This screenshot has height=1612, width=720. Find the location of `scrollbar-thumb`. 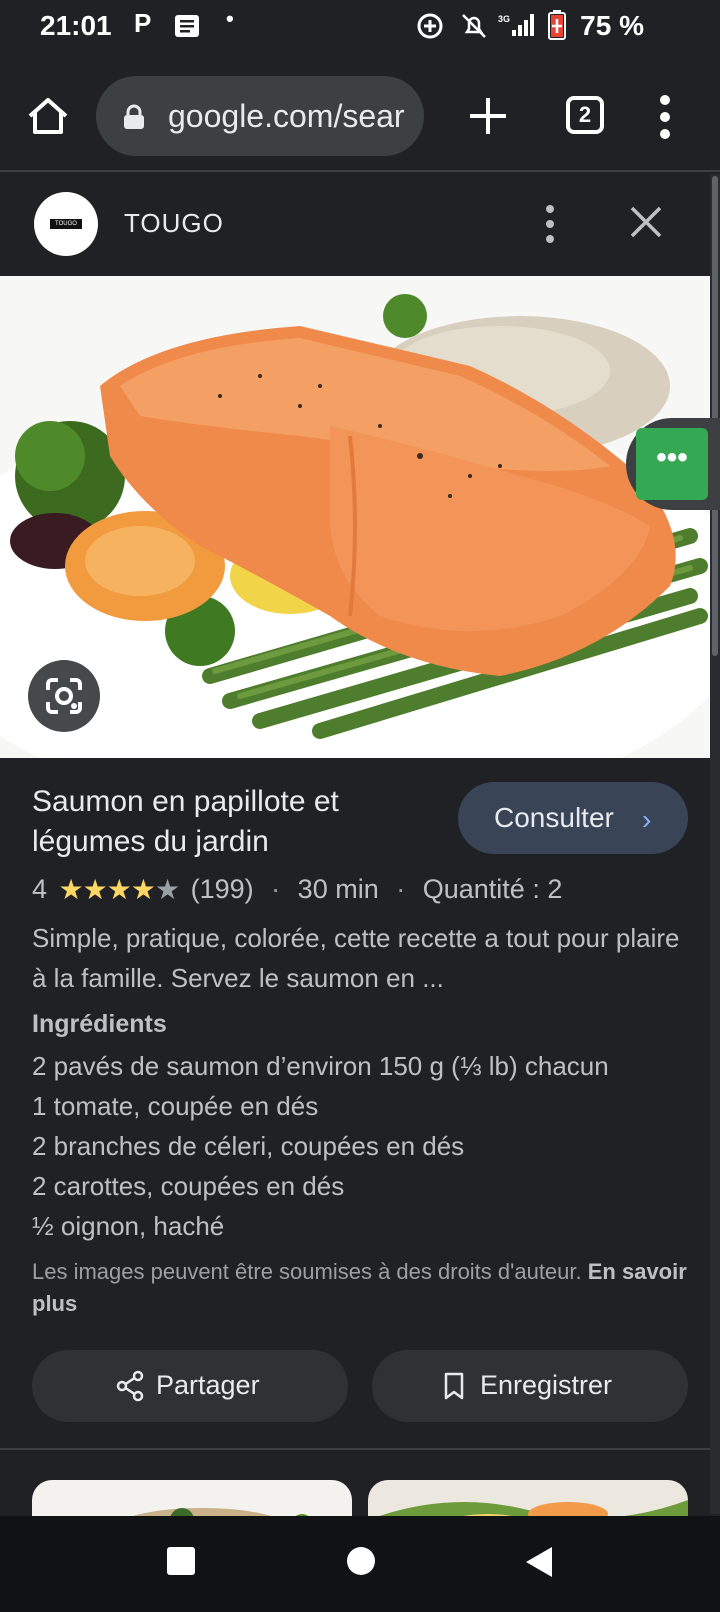

scrollbar-thumb is located at coordinates (715, 416).